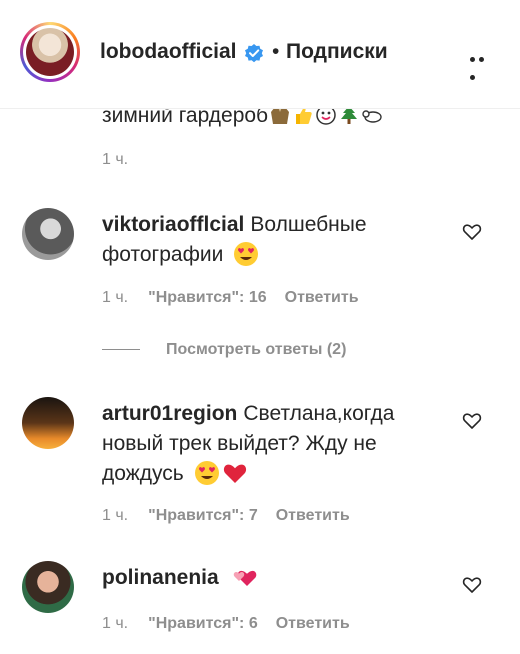 The width and height of the screenshot is (520, 654). What do you see at coordinates (169, 413) in the screenshot?
I see `comment-username: artur01region` at bounding box center [169, 413].